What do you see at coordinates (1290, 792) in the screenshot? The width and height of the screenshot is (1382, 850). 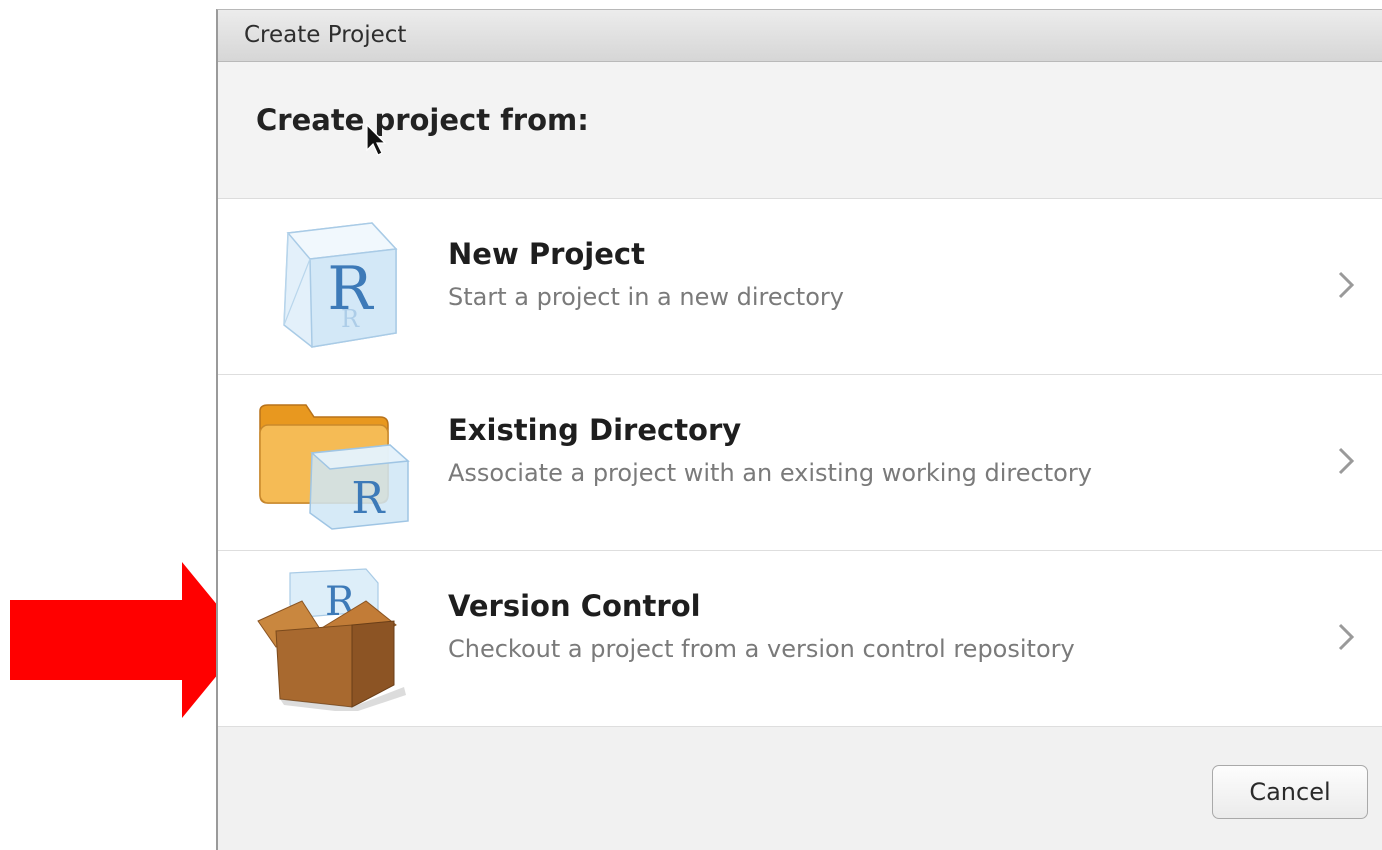 I see `cancel-button: Cancel` at bounding box center [1290, 792].